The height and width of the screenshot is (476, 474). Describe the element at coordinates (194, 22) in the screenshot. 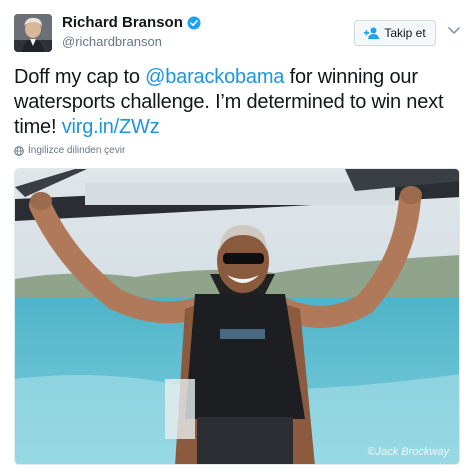

I see `verified-badge-icon` at that location.